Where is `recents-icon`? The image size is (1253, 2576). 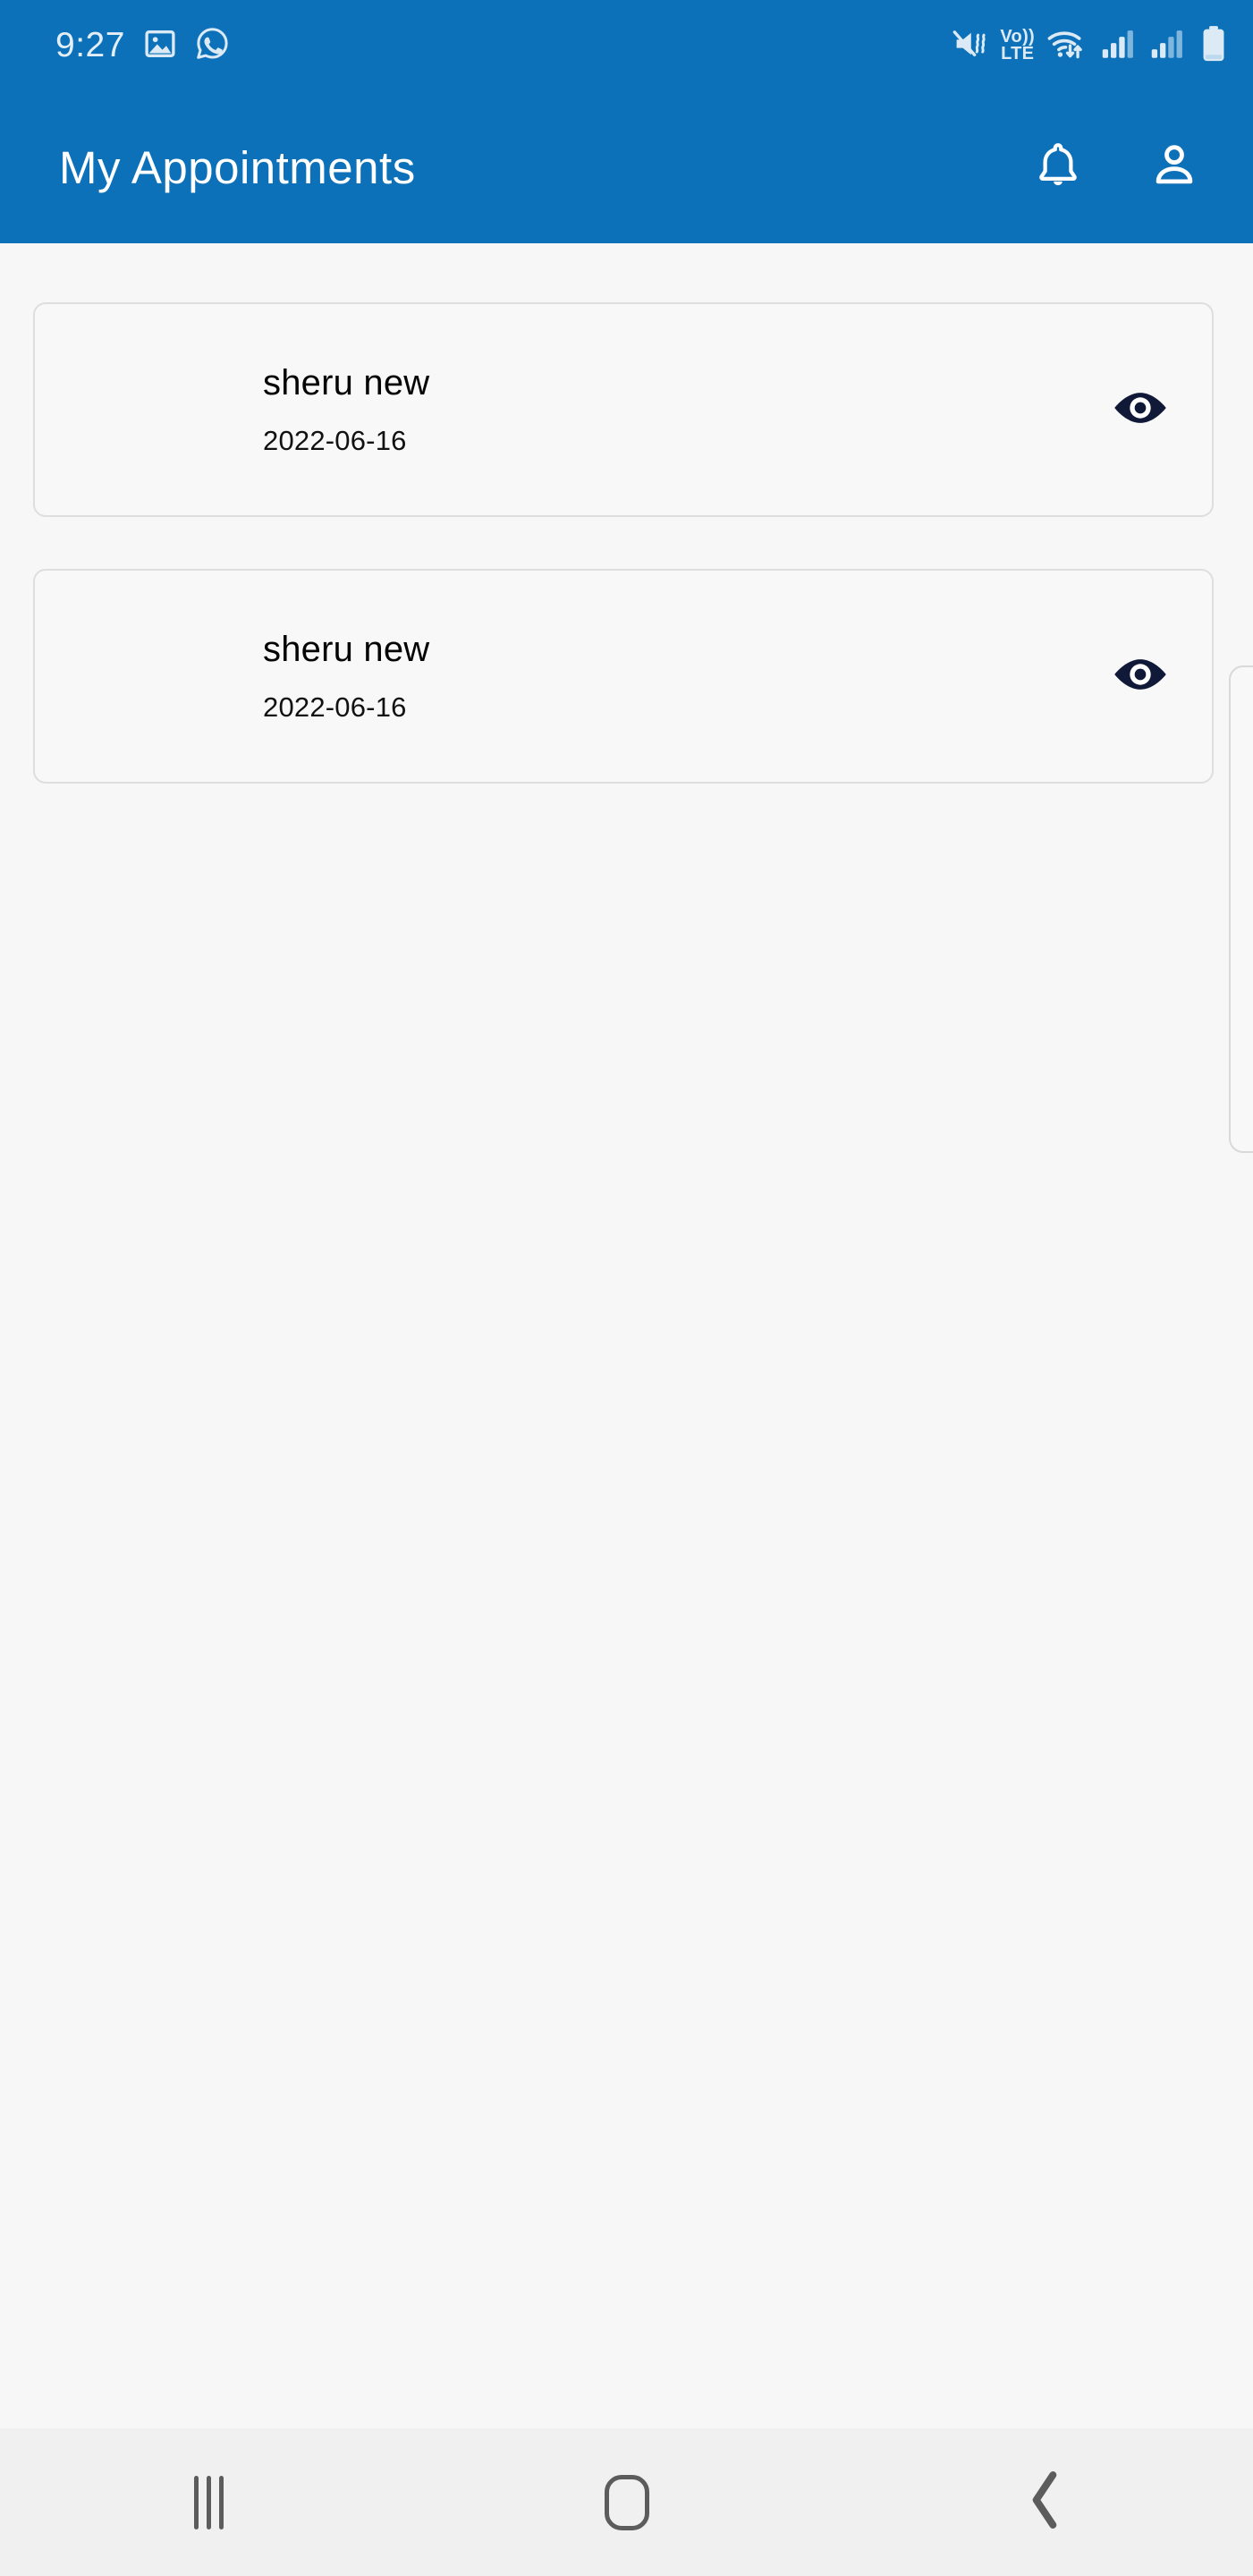
recents-icon is located at coordinates (209, 2502).